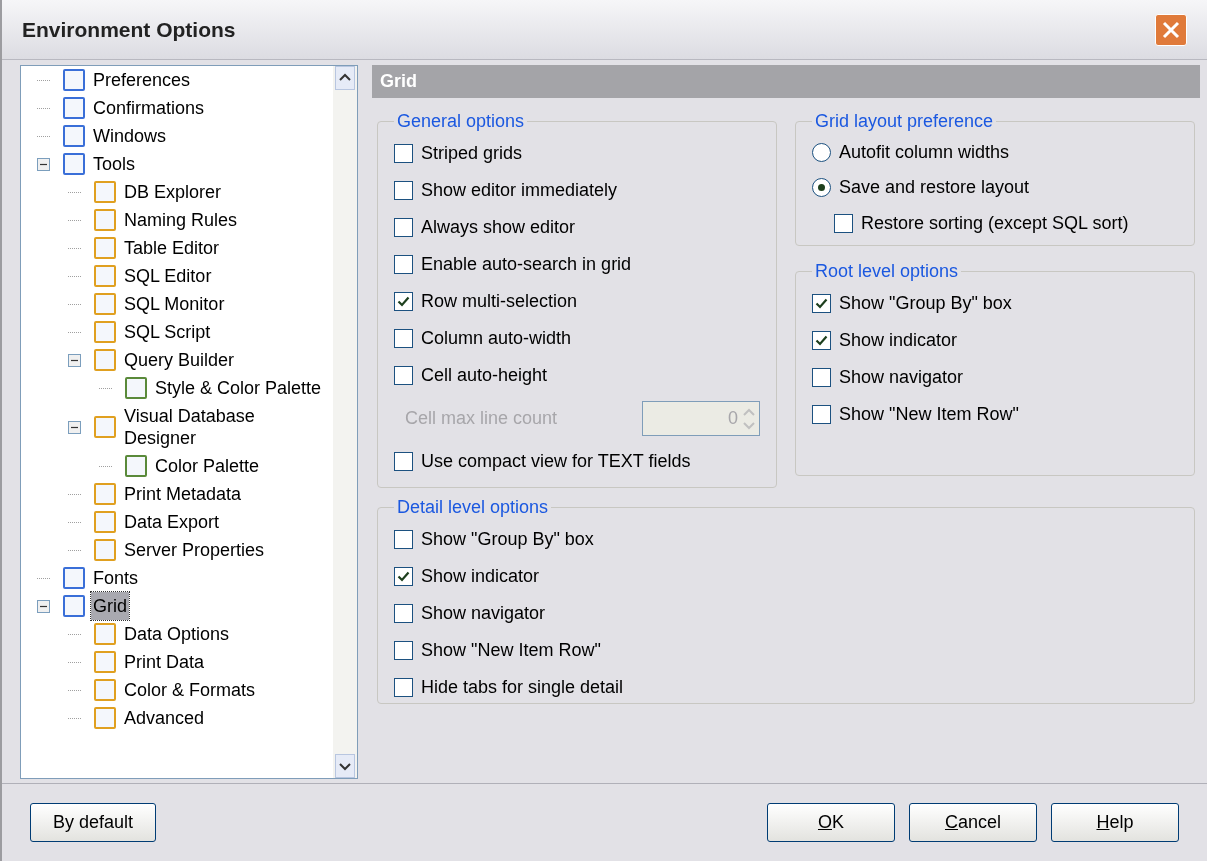 The height and width of the screenshot is (861, 1207). What do you see at coordinates (190, 690) in the screenshot?
I see `tree-item: Color & Formats` at bounding box center [190, 690].